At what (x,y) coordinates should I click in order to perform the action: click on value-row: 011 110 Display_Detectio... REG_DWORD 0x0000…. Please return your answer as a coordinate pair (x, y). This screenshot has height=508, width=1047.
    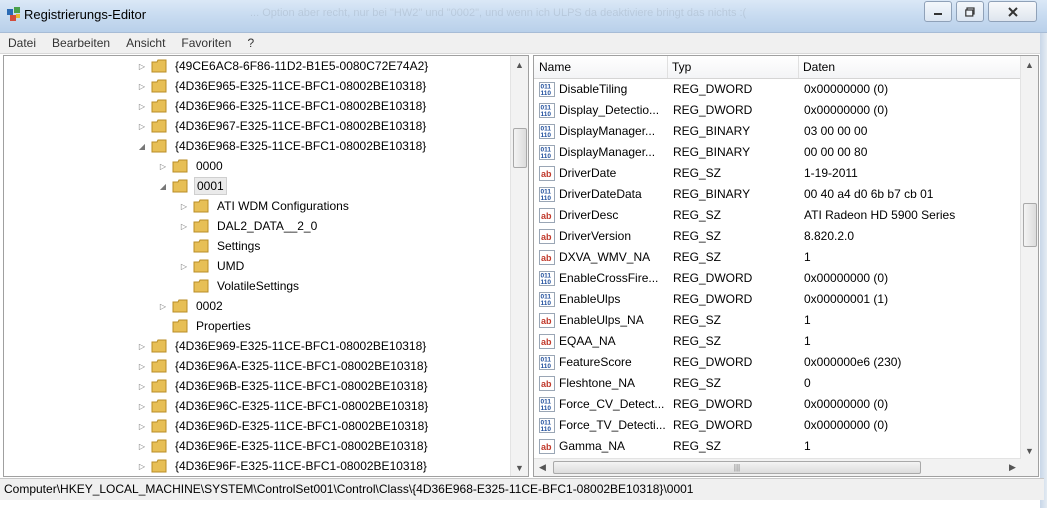
    Looking at the image, I should click on (777, 110).